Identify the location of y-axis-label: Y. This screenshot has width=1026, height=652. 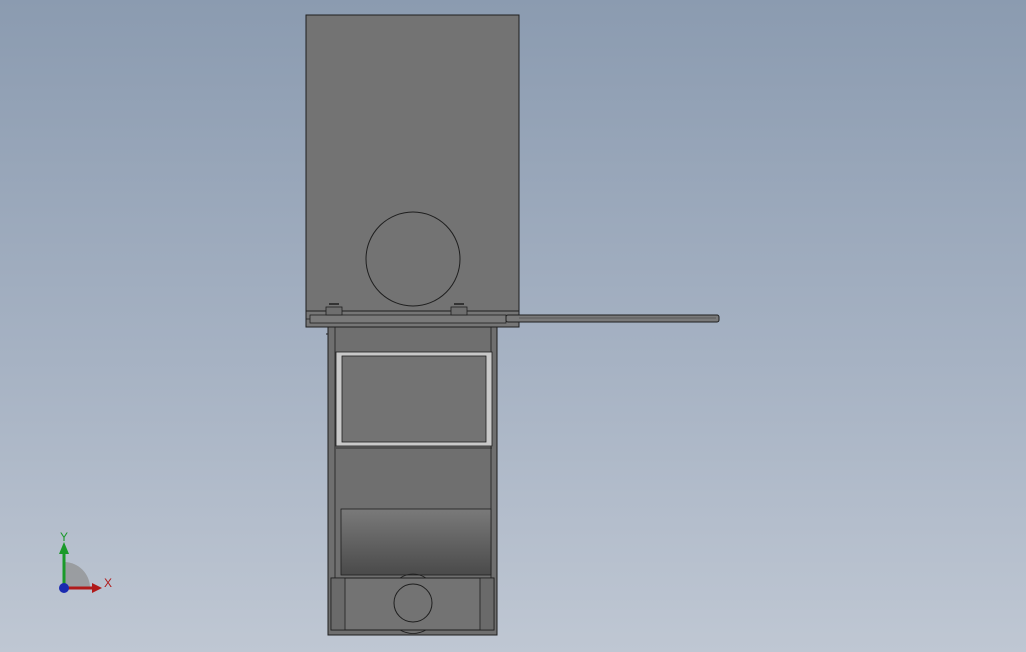
(64, 537).